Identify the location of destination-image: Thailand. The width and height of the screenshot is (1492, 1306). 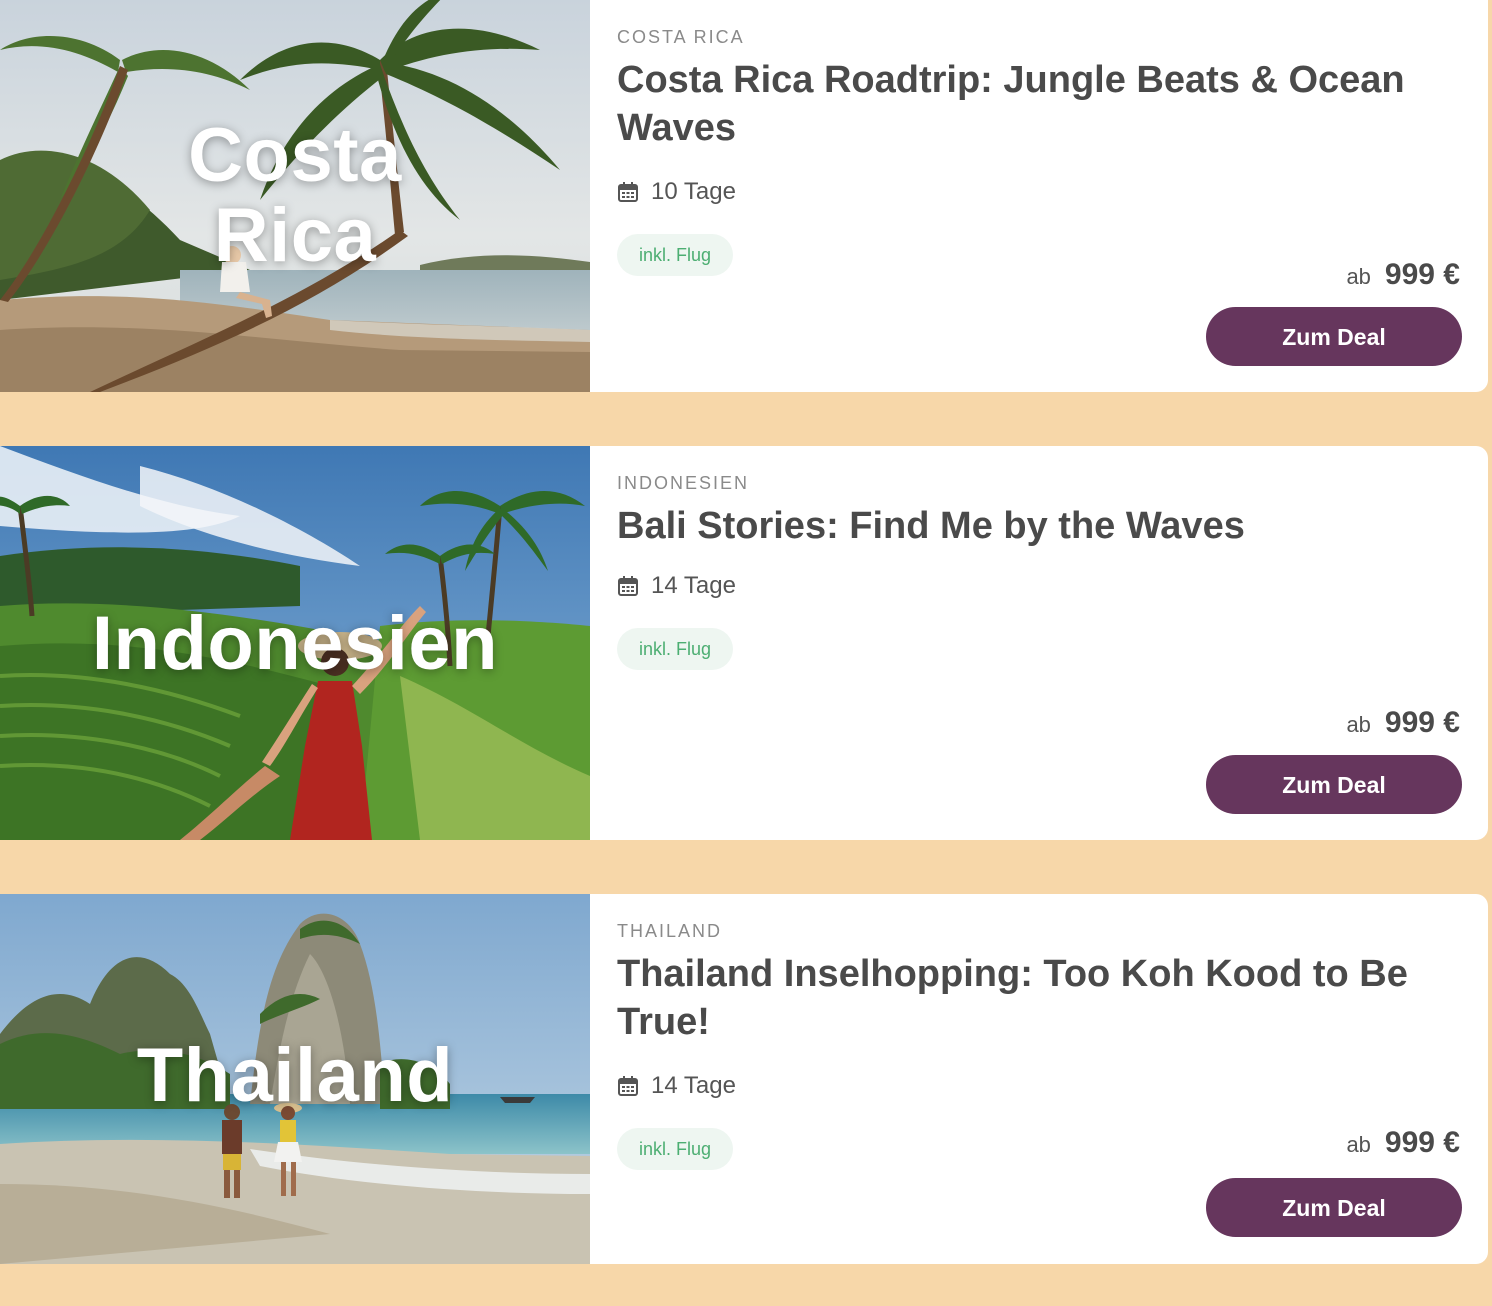
(295, 1079).